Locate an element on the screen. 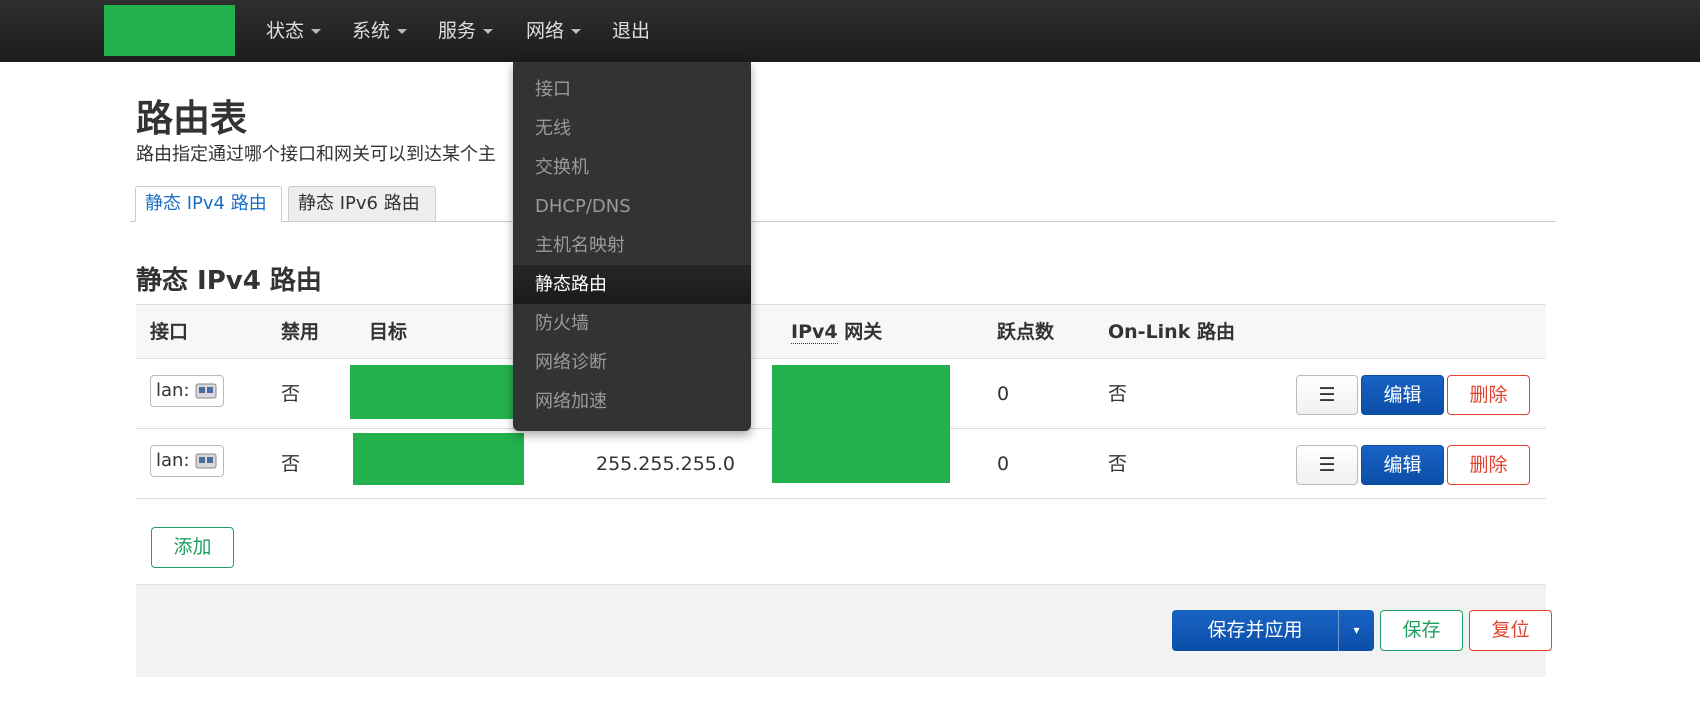  tab-static-ipv6: 静态 IPv6 路由 is located at coordinates (362, 204).